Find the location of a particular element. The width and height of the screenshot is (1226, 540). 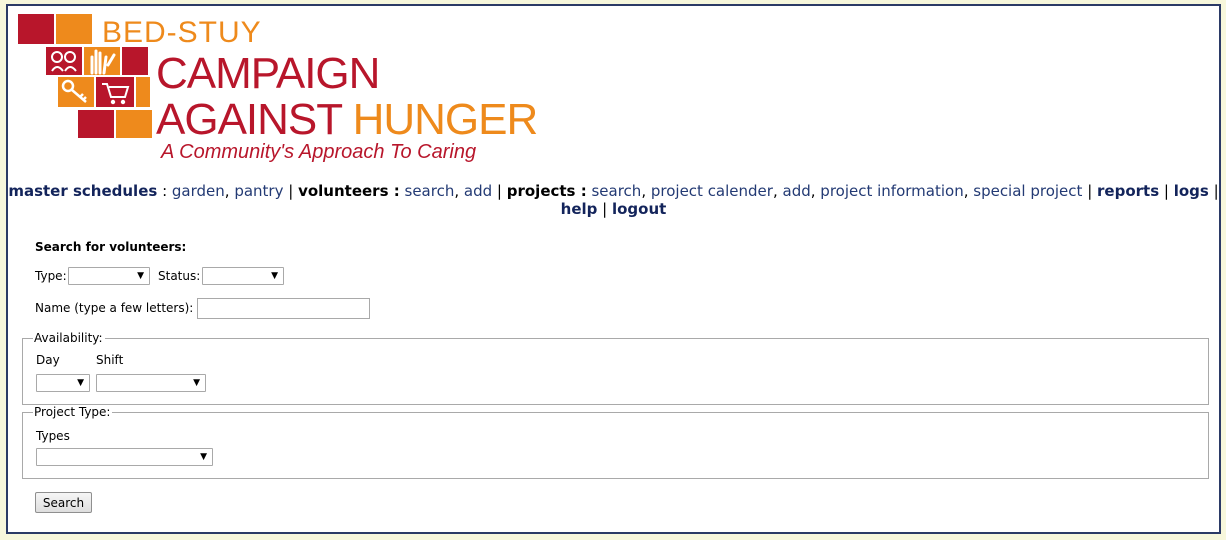

nav-volunteers-search: search is located at coordinates (430, 191).